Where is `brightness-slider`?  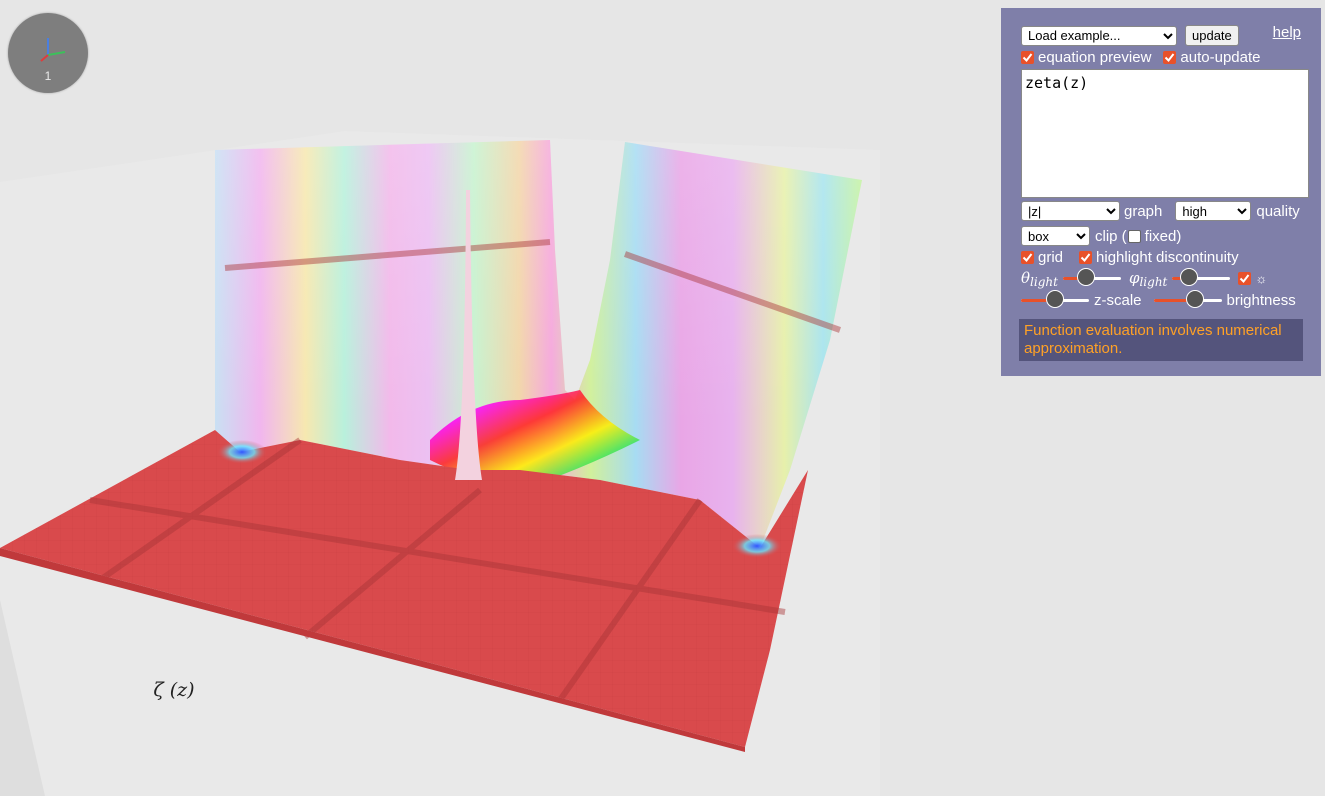
brightness-slider is located at coordinates (1187, 300).